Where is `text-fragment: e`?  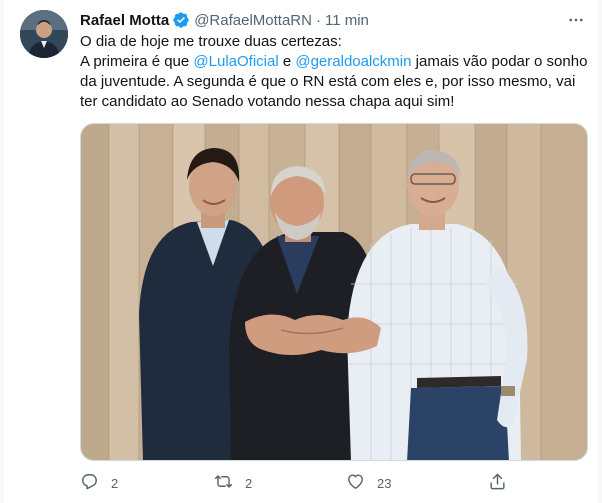
text-fragment: e is located at coordinates (287, 61).